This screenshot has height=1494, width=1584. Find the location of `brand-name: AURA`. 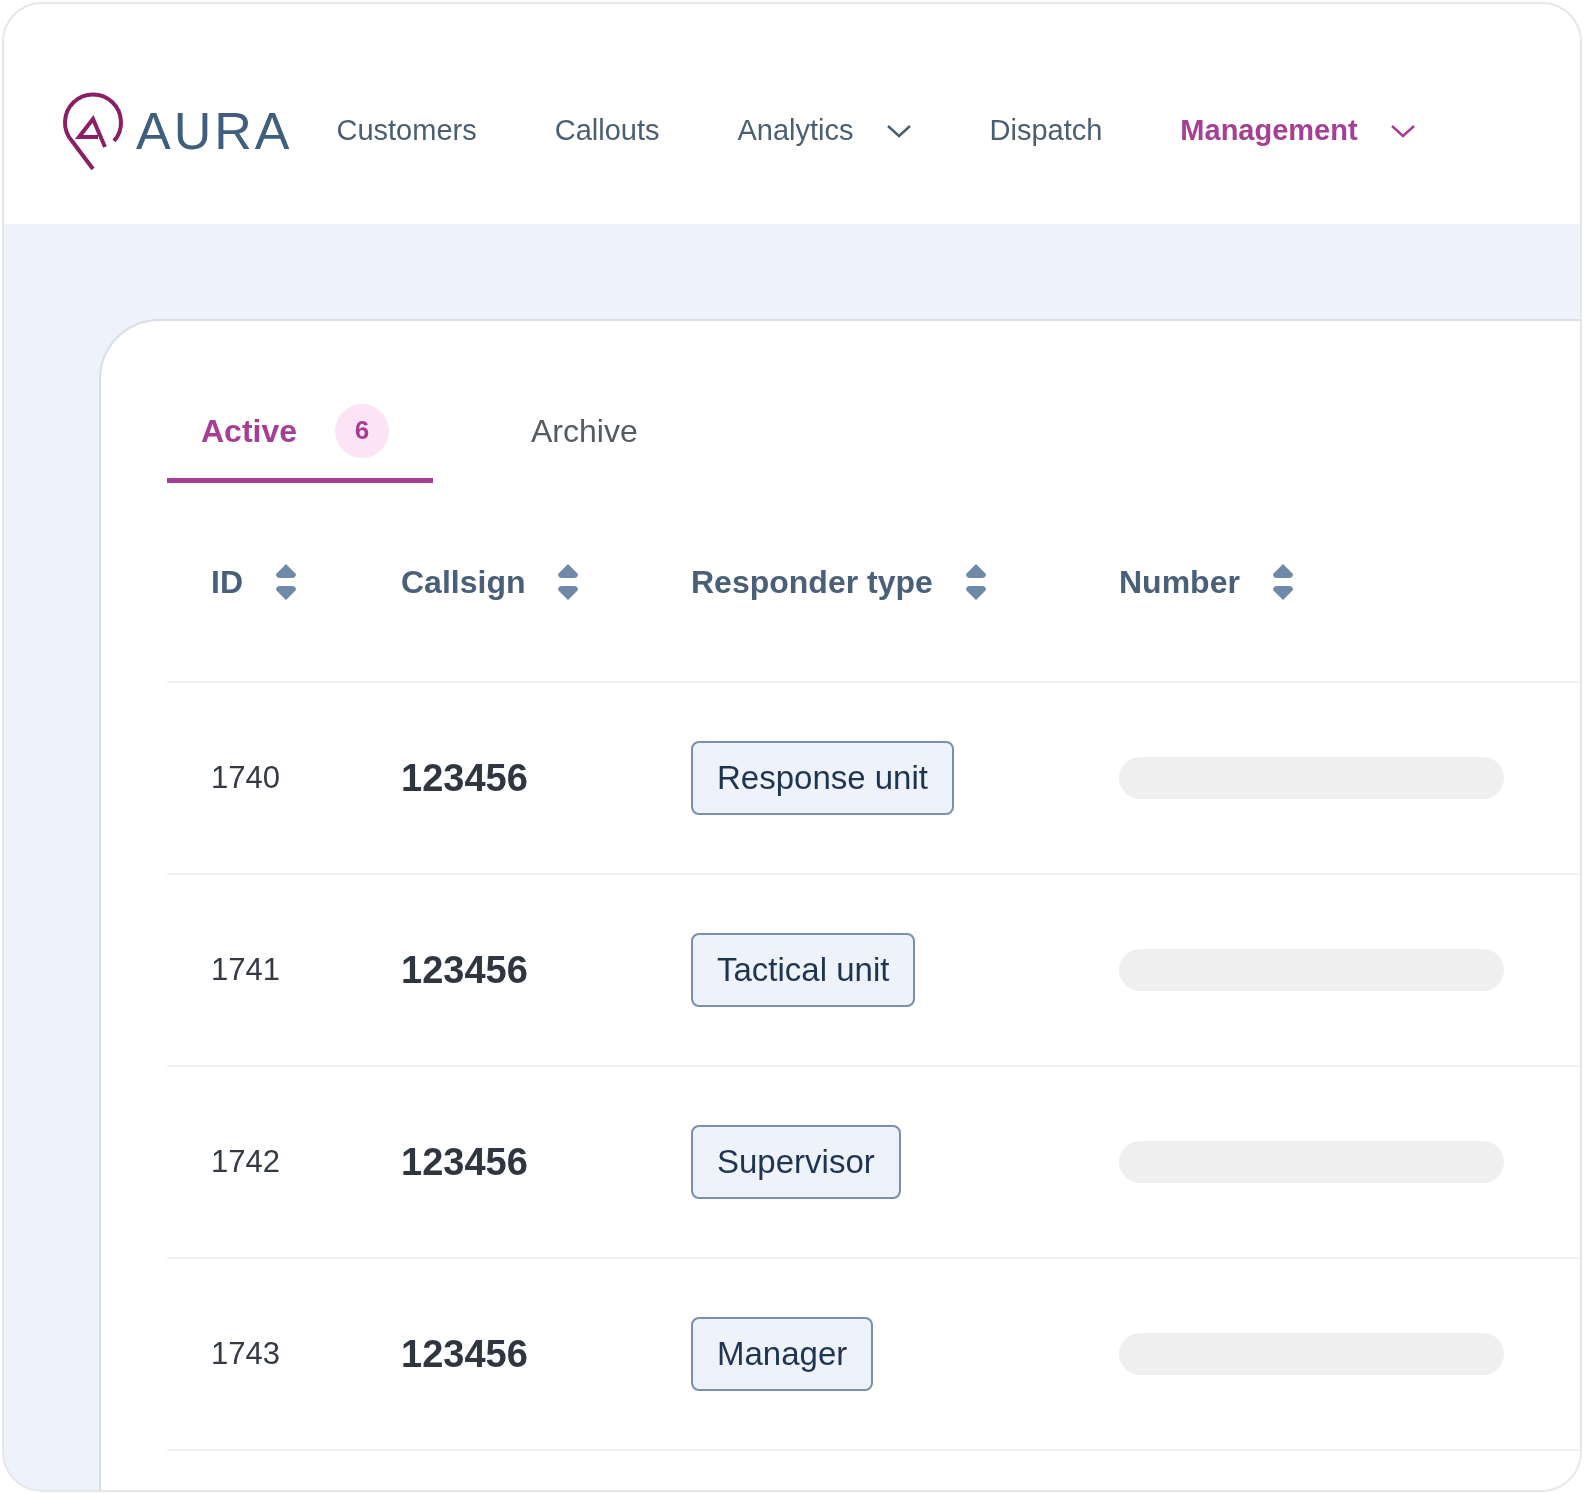

brand-name: AURA is located at coordinates (214, 131).